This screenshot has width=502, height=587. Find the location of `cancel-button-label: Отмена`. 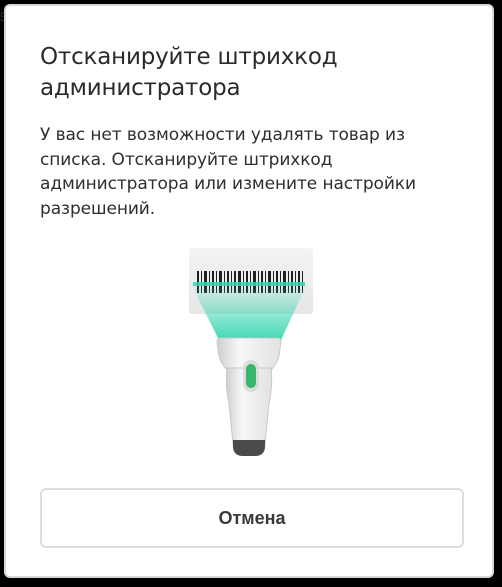

cancel-button-label: Отмена is located at coordinates (252, 518).